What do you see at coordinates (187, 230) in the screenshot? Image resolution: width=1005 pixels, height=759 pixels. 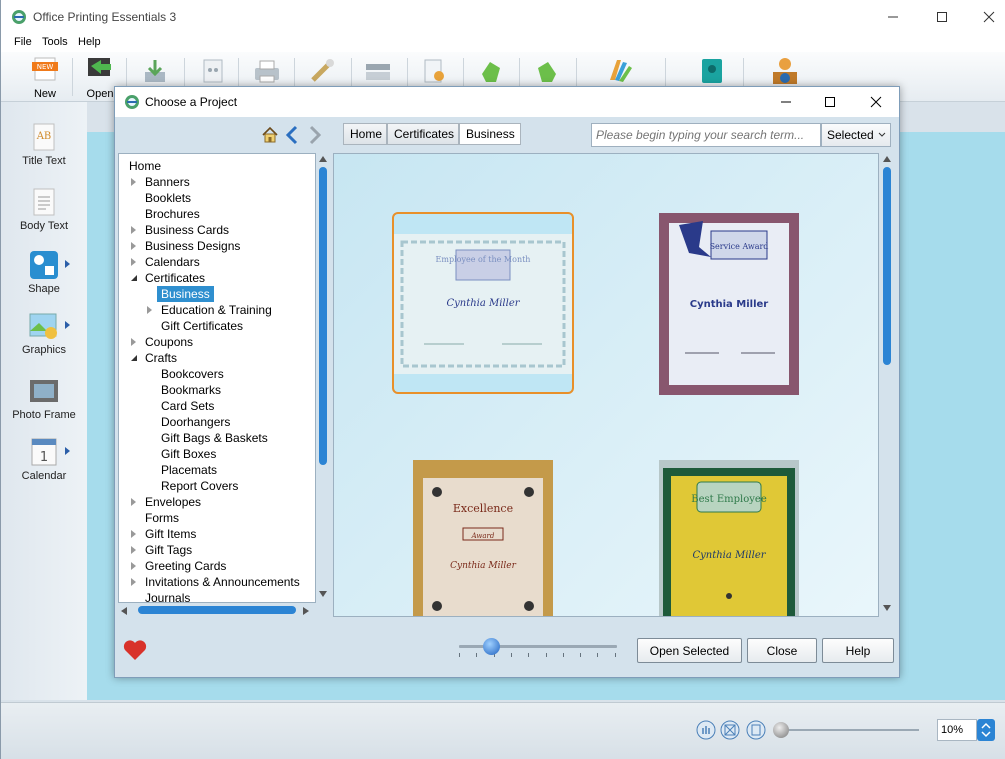 I see `tree-item: Business Cards` at bounding box center [187, 230].